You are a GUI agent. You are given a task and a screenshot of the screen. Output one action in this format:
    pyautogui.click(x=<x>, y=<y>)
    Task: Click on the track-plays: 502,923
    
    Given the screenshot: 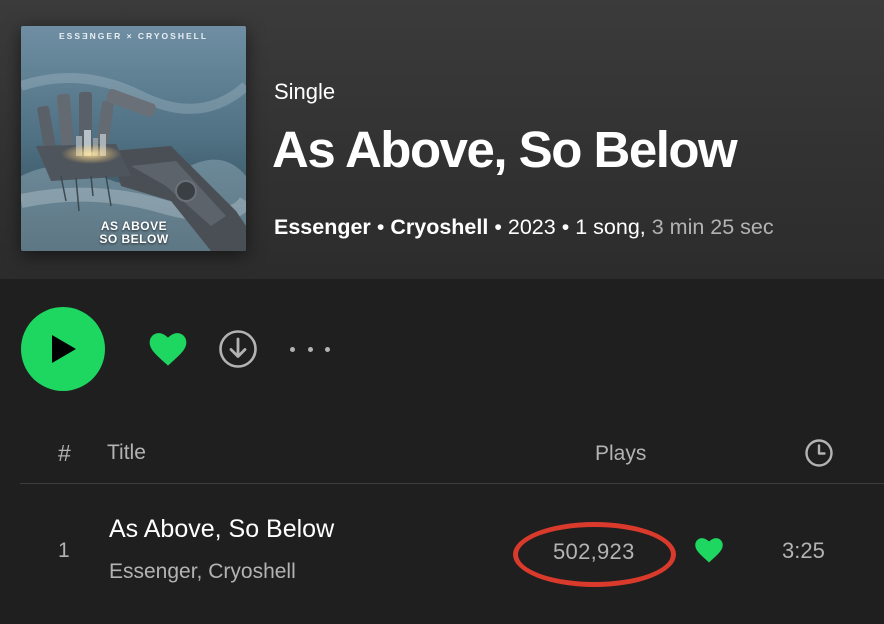 What is the action you would take?
    pyautogui.click(x=594, y=551)
    